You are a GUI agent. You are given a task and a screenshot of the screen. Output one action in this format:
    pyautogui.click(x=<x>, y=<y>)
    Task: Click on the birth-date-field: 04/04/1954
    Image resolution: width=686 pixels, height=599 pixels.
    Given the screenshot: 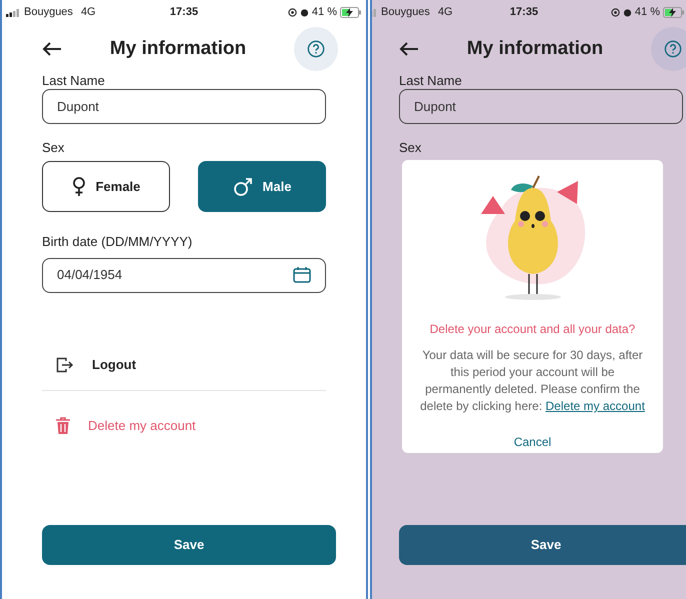 What is the action you would take?
    pyautogui.click(x=184, y=275)
    